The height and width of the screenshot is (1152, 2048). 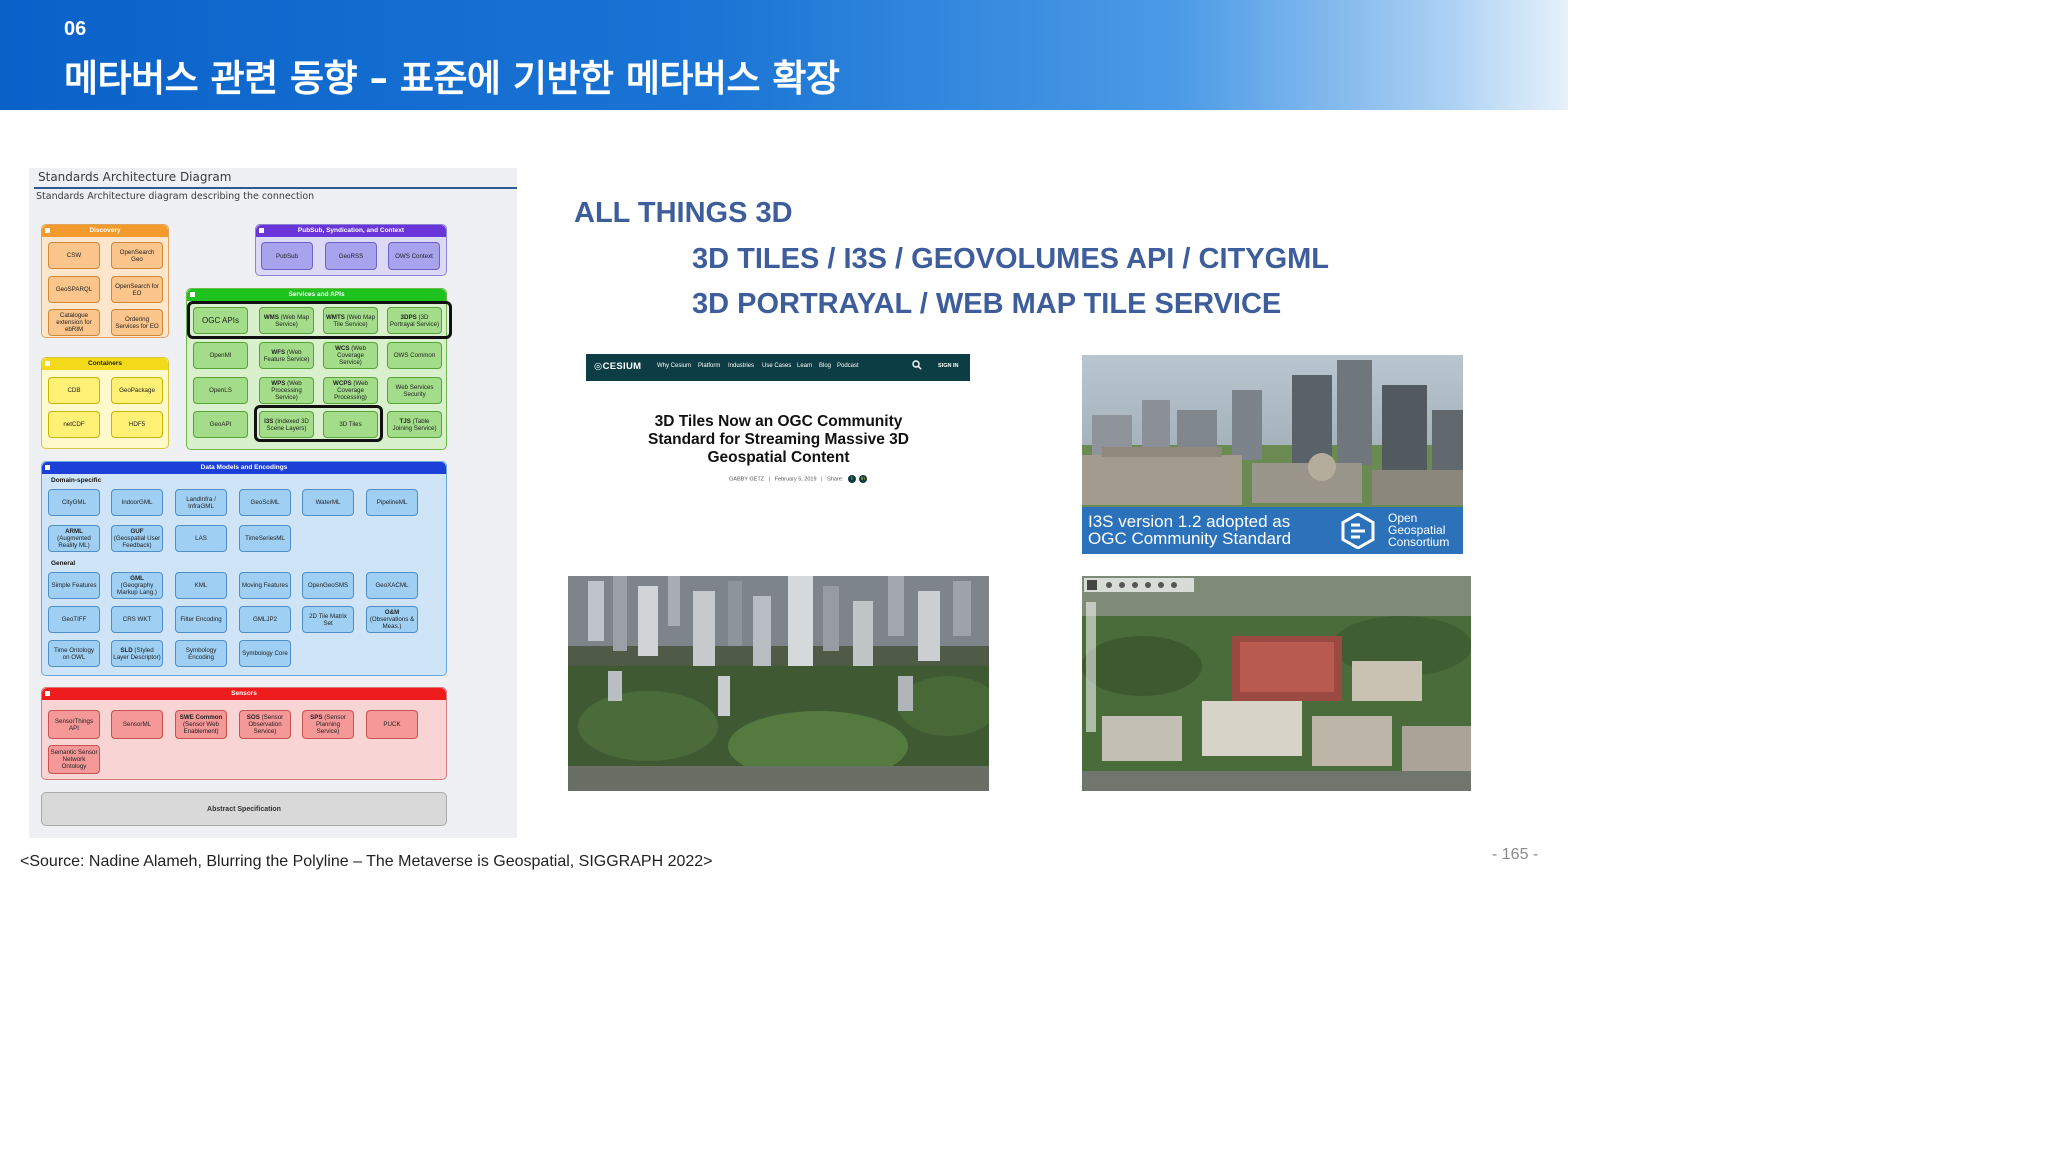 I want to click on ogc-organization-name: Open Geospatial Consortium, so click(x=1418, y=530).